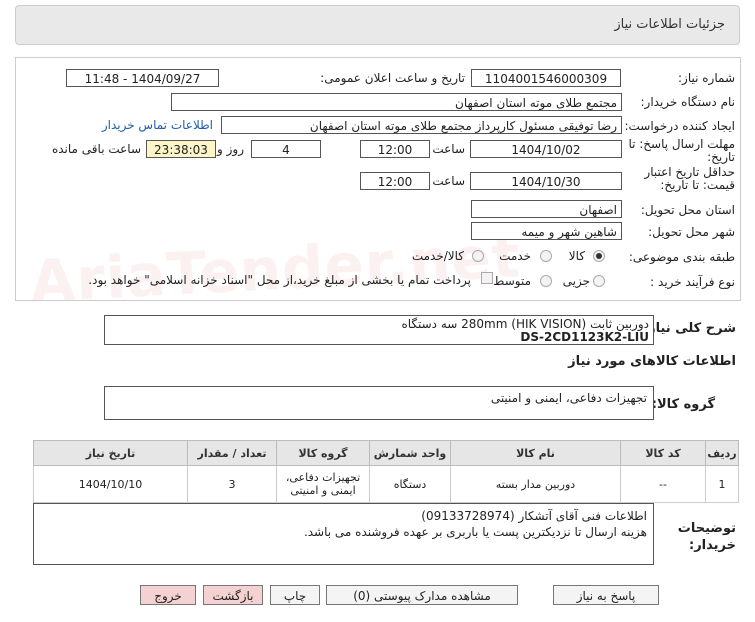  What do you see at coordinates (230, 149) in the screenshot?
I see `days-label: روز و` at bounding box center [230, 149].